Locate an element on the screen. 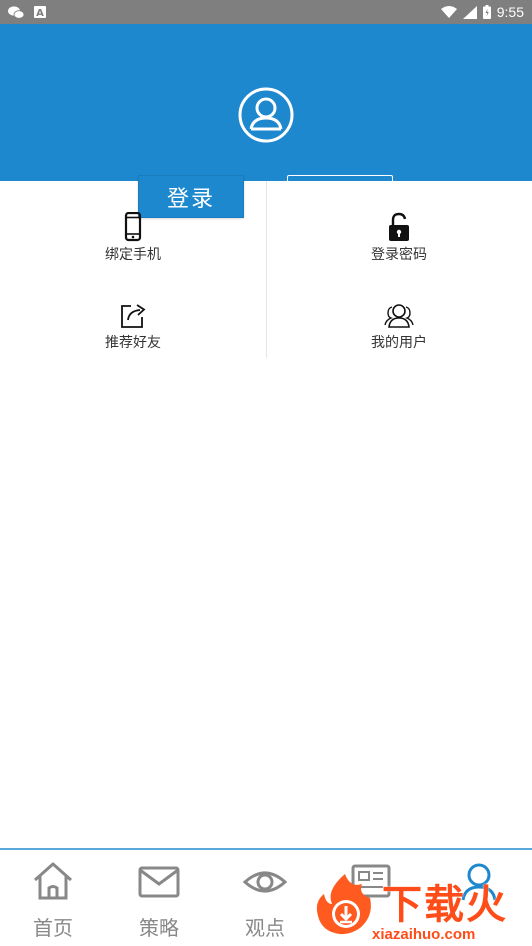 Image resolution: width=532 pixels, height=946 pixels. nav-label: 策略 is located at coordinates (159, 928).